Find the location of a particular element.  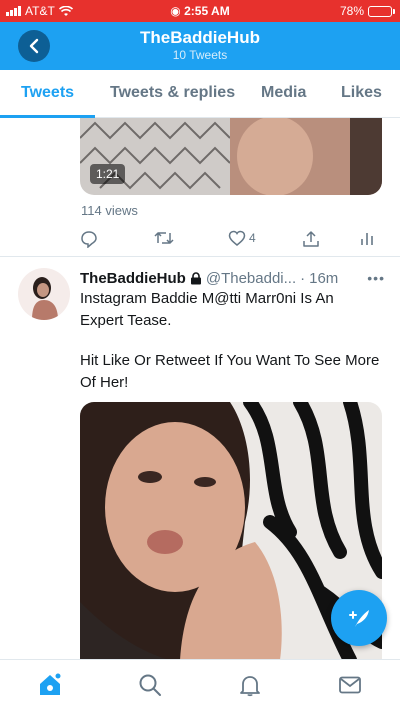

video-thumbnail-image is located at coordinates (231, 156).